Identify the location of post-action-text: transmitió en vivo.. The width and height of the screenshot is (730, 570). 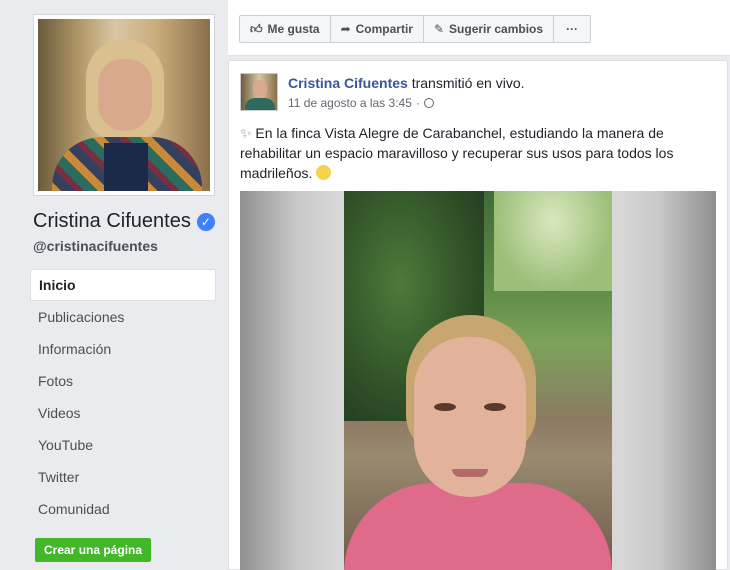
(468, 83).